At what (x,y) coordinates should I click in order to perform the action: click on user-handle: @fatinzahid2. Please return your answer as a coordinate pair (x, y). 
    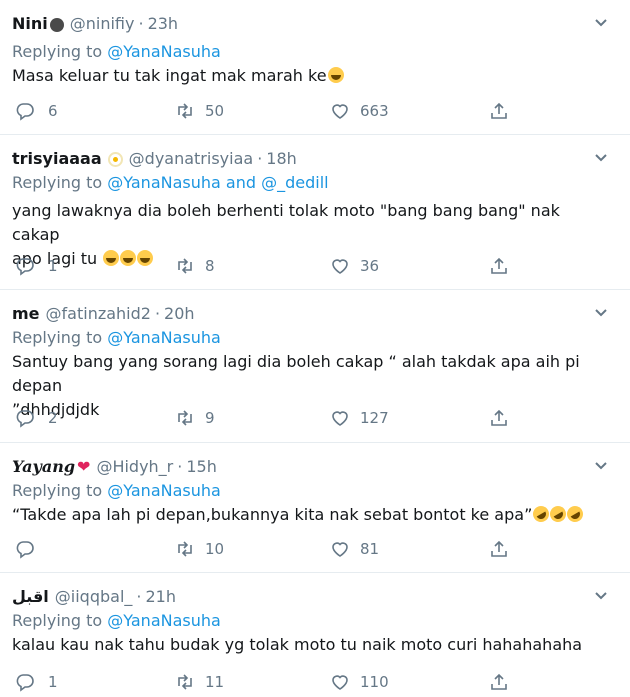
    Looking at the image, I should click on (98, 314).